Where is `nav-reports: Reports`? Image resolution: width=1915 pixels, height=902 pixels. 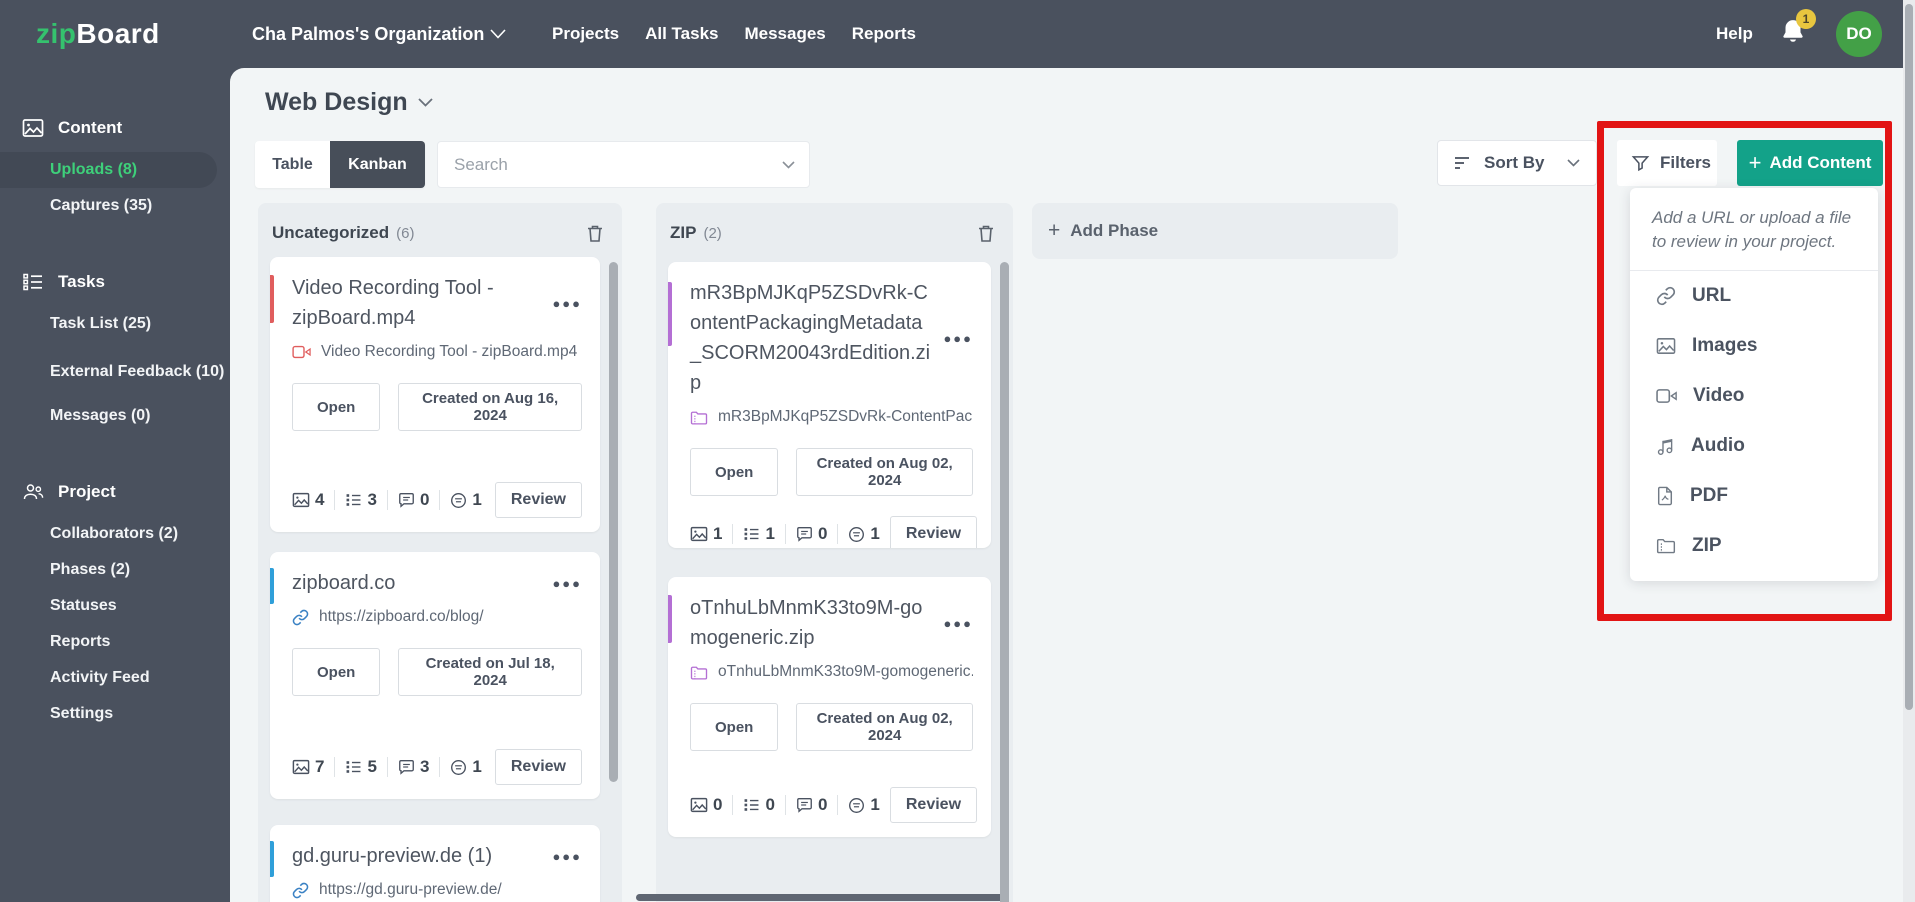
nav-reports: Reports is located at coordinates (884, 34).